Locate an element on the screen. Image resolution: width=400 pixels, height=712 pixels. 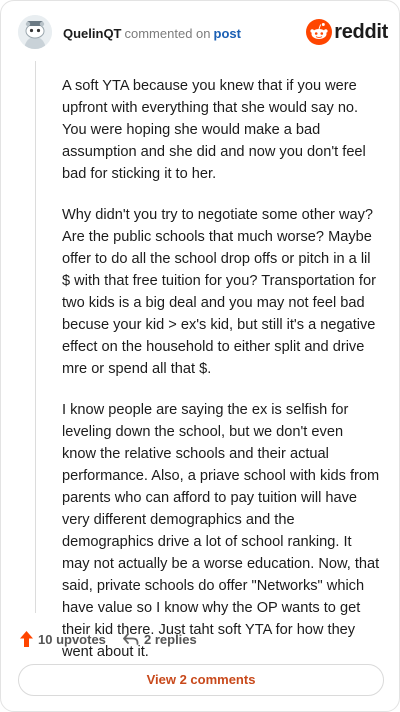
upvote-button: 10 upvotes is located at coordinates (64, 640).